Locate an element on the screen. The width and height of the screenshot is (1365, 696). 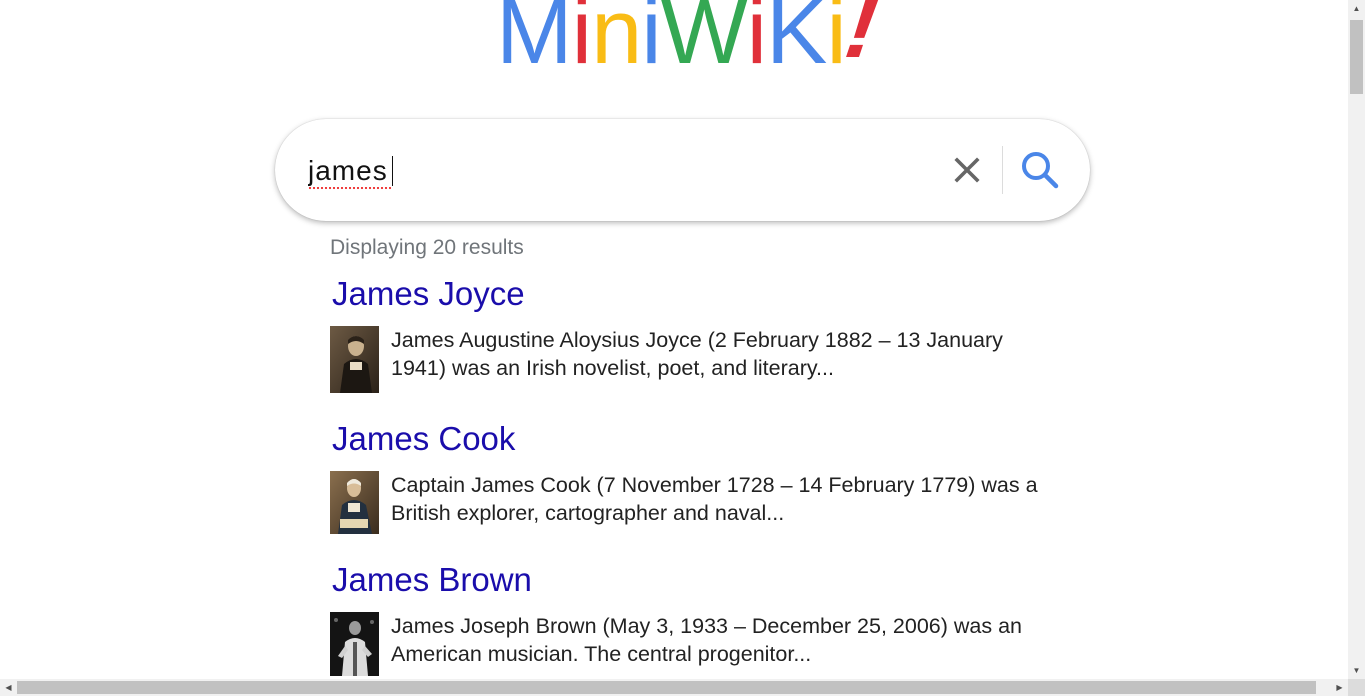
logo-letter: M is located at coordinates (534, 41).